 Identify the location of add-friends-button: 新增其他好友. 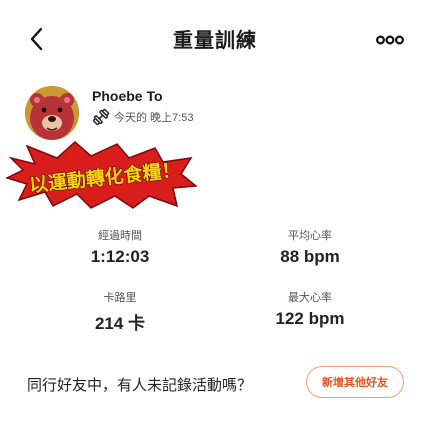
(355, 382).